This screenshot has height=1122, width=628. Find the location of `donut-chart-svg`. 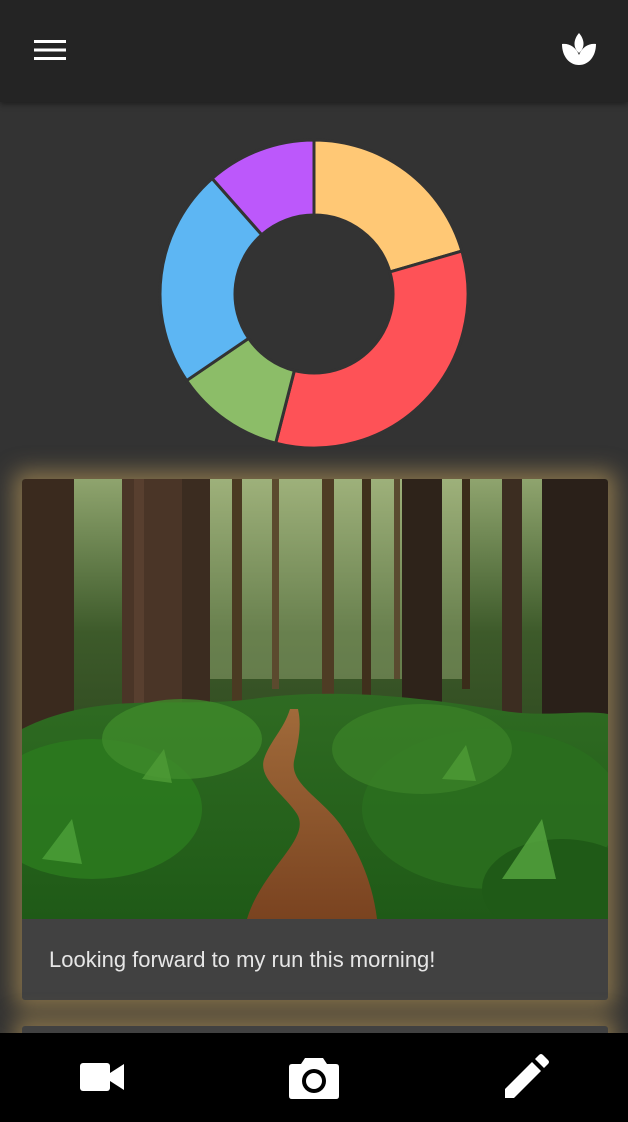

donut-chart-svg is located at coordinates (314, 294).